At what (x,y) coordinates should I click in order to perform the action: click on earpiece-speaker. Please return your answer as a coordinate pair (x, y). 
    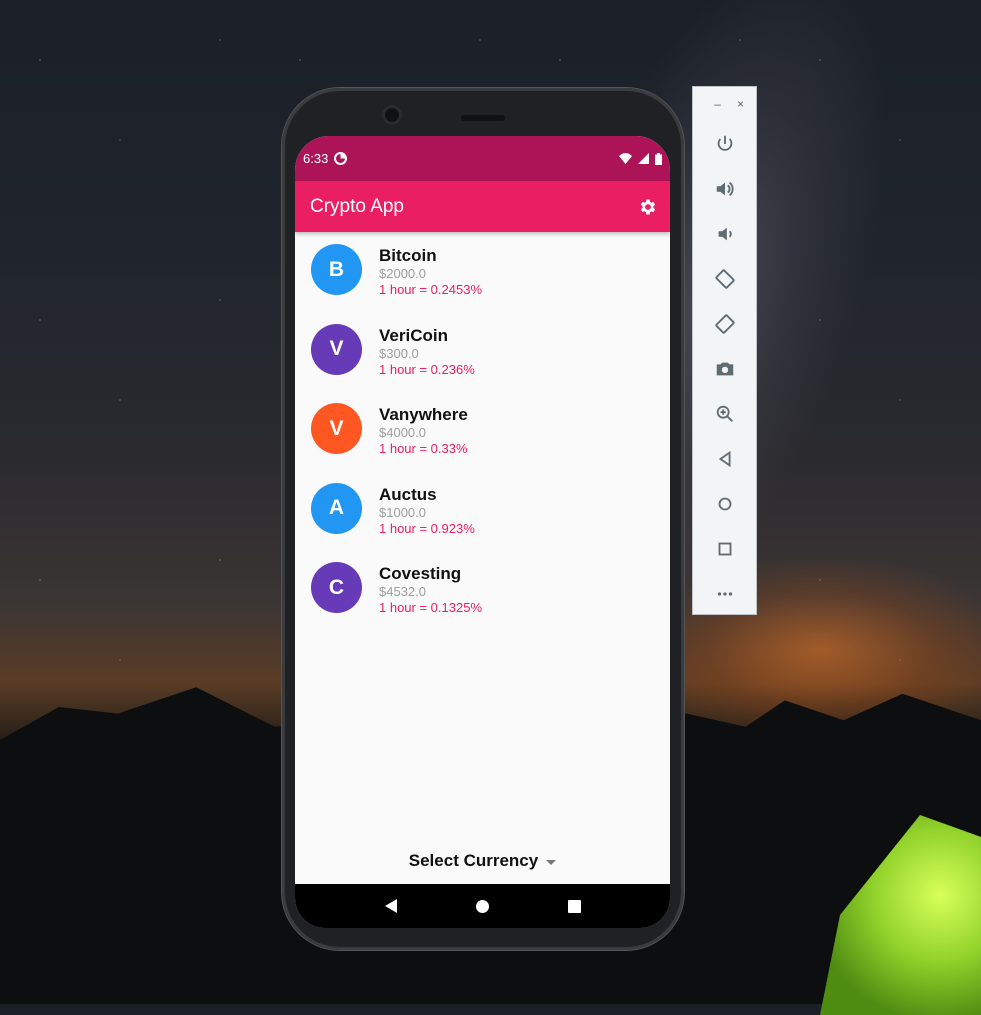
    Looking at the image, I should click on (483, 118).